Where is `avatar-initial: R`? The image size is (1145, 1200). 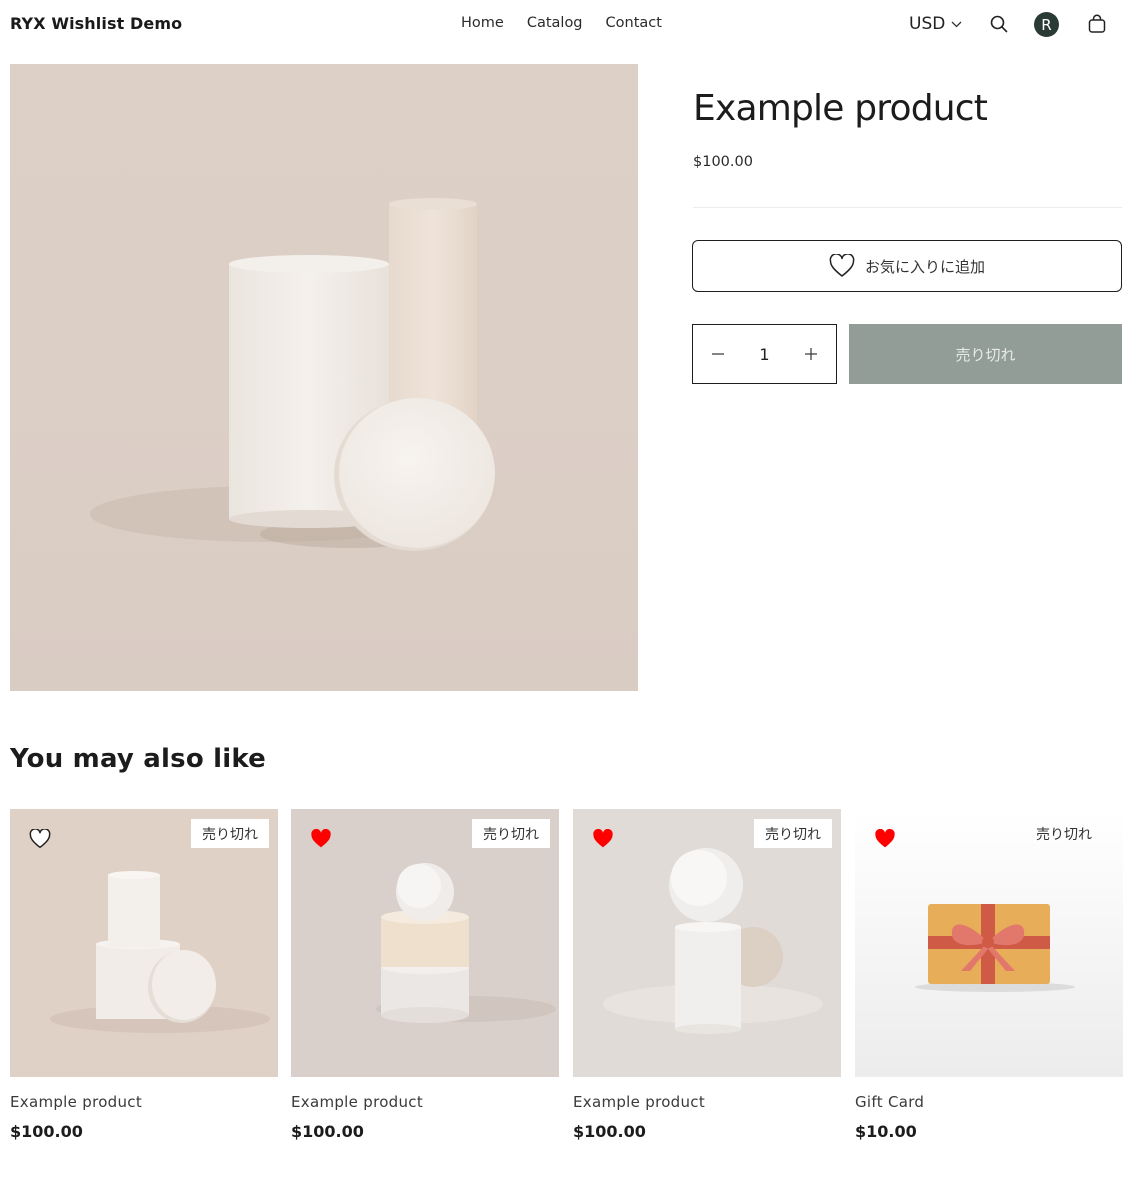
avatar-initial: R is located at coordinates (1046, 24).